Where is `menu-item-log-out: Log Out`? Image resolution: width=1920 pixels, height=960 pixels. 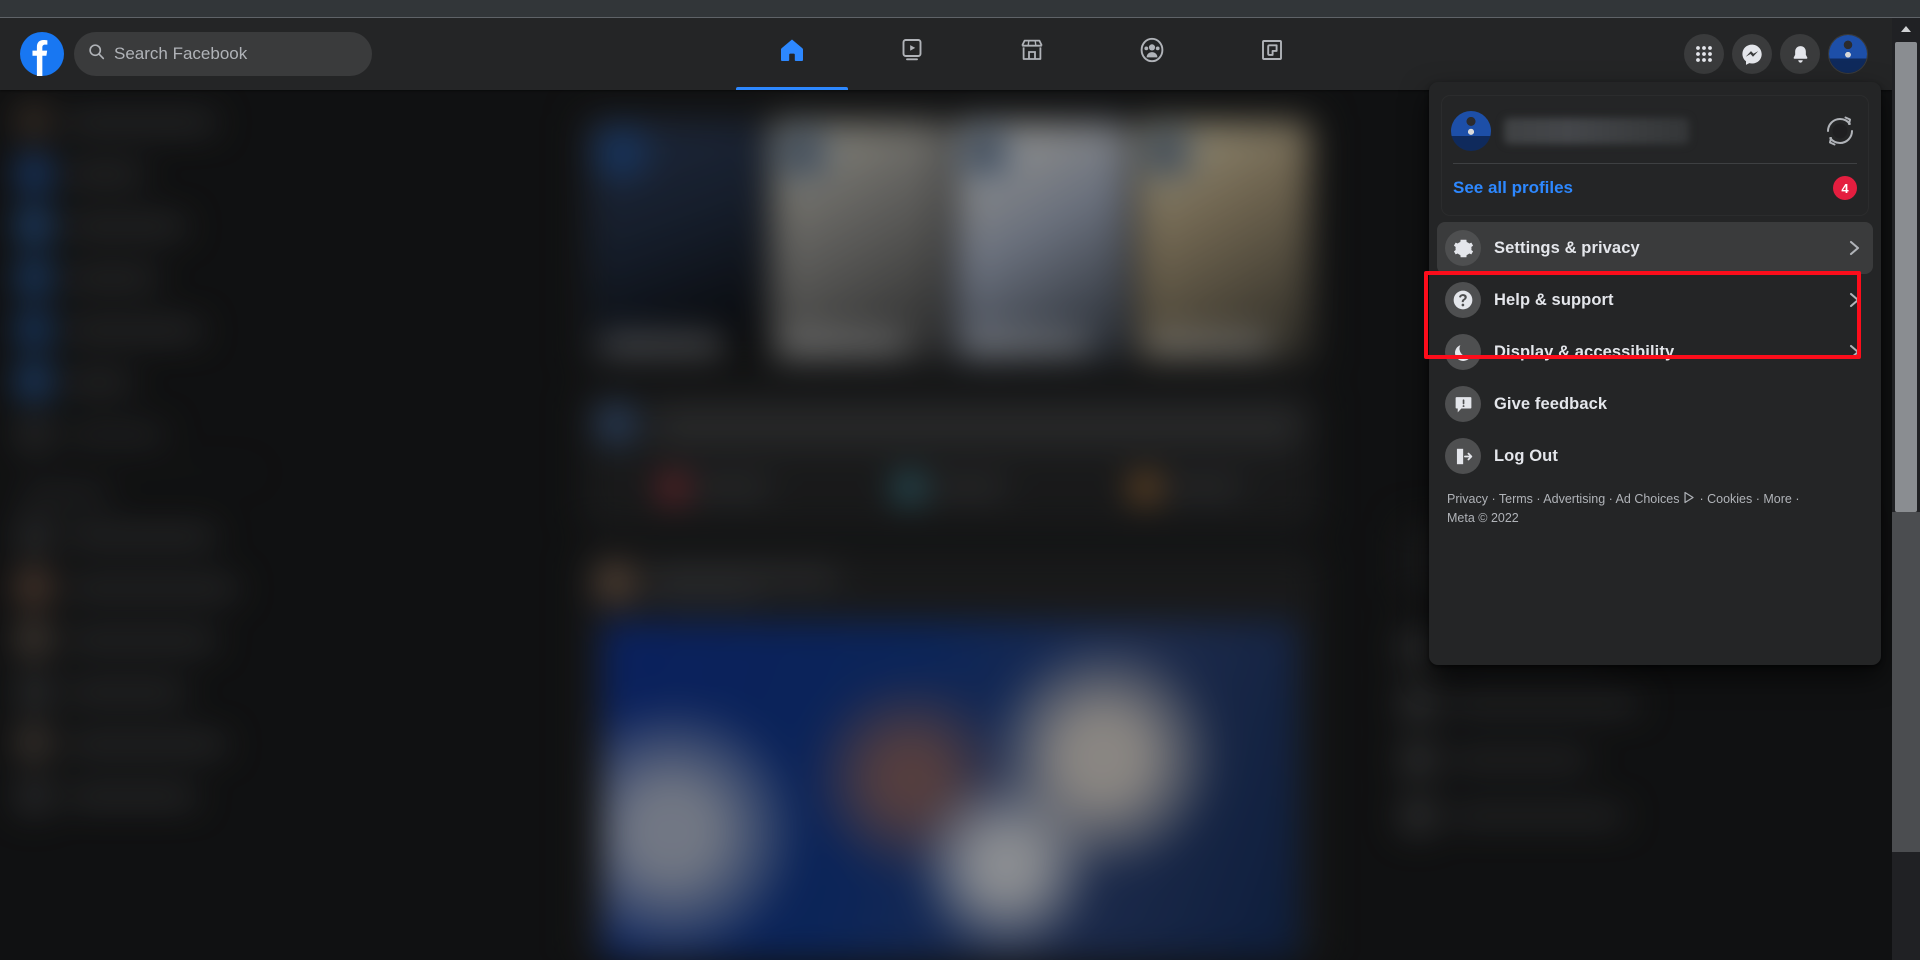
menu-item-log-out: Log Out is located at coordinates (1655, 456).